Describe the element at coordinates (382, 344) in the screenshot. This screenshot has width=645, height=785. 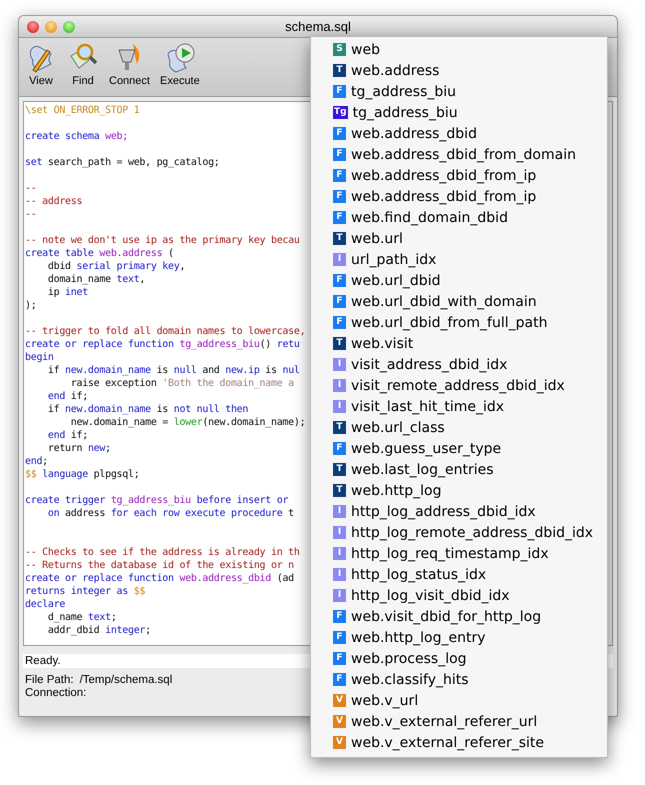
I see `menu-item: web.visit` at that location.